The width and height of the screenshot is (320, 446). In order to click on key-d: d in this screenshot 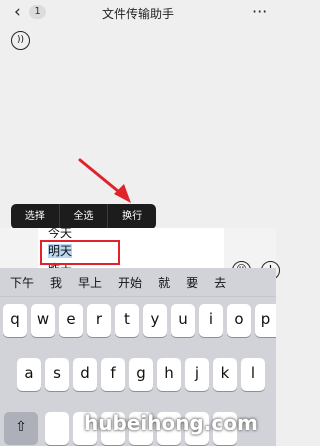, I will do `click(85, 374)`.